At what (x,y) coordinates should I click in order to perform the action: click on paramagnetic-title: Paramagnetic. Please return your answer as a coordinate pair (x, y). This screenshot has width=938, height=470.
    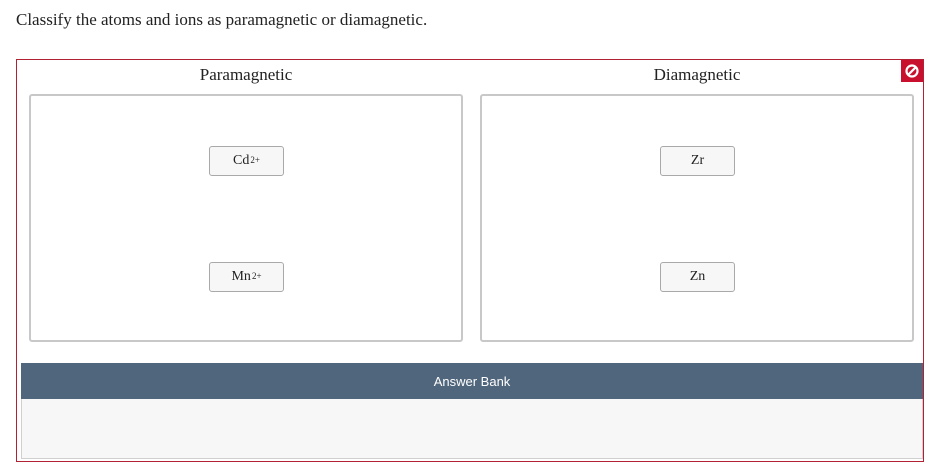
    Looking at the image, I should click on (246, 74).